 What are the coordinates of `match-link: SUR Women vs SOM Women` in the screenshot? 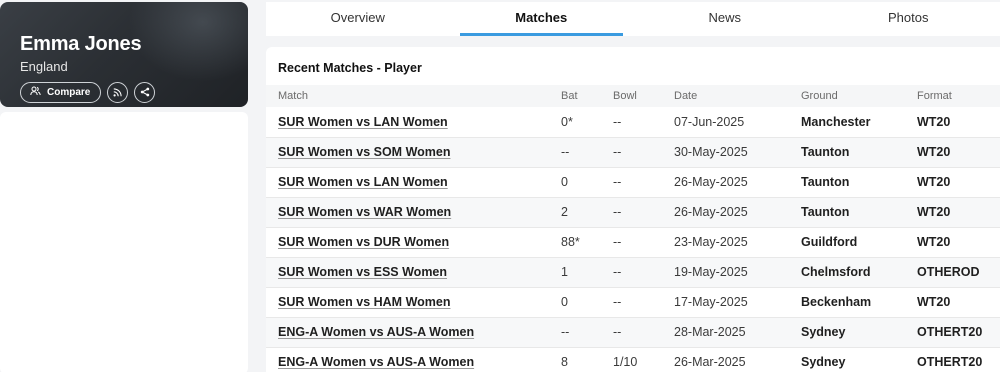 It's located at (364, 152).